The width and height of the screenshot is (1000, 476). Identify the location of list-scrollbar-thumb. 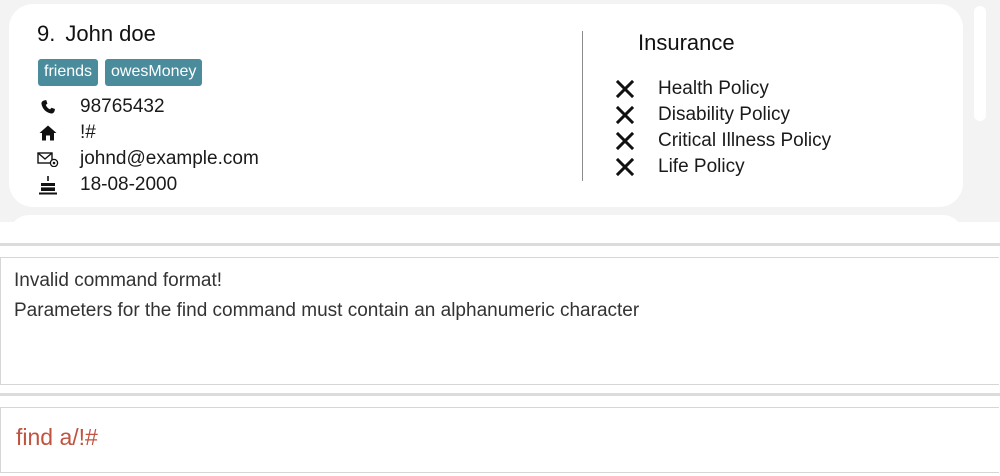
(980, 63).